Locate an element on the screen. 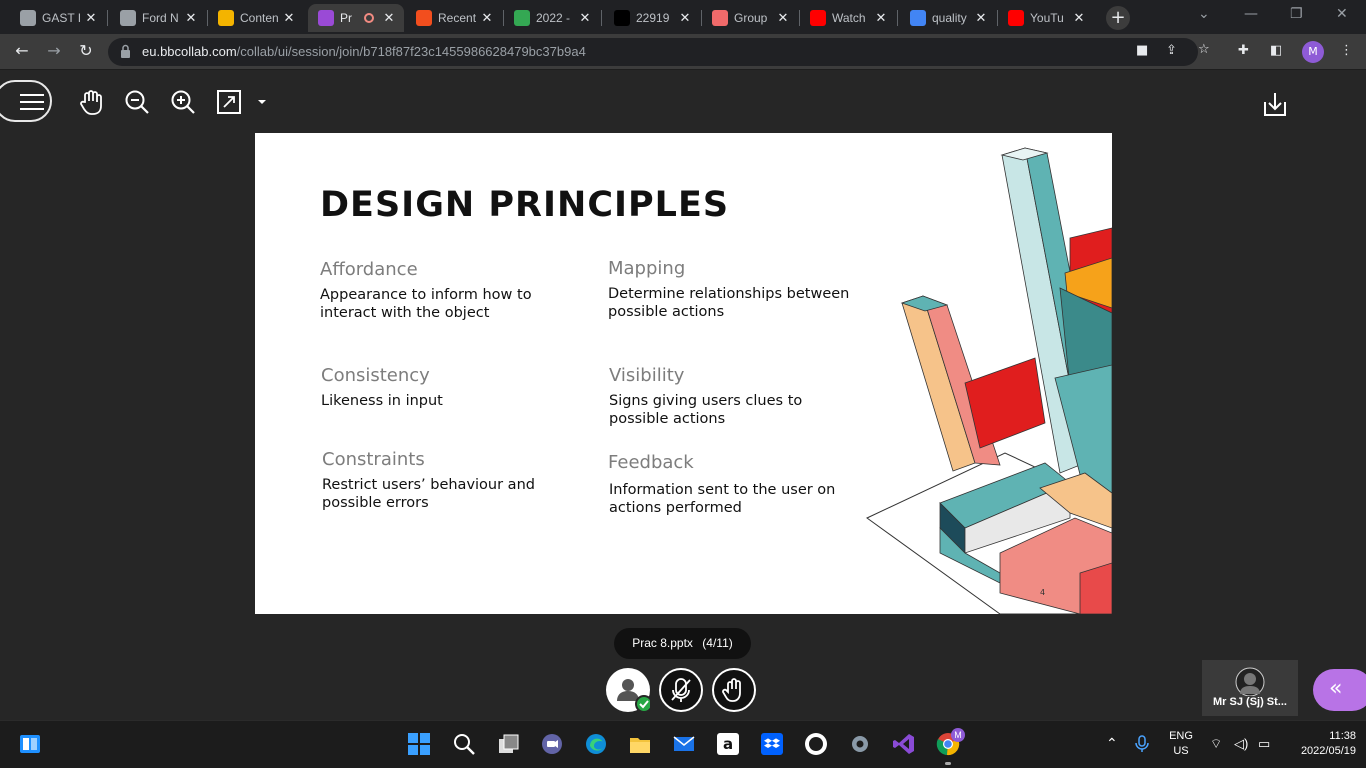  browser-tab: Conten ✕ is located at coordinates (256, 18).